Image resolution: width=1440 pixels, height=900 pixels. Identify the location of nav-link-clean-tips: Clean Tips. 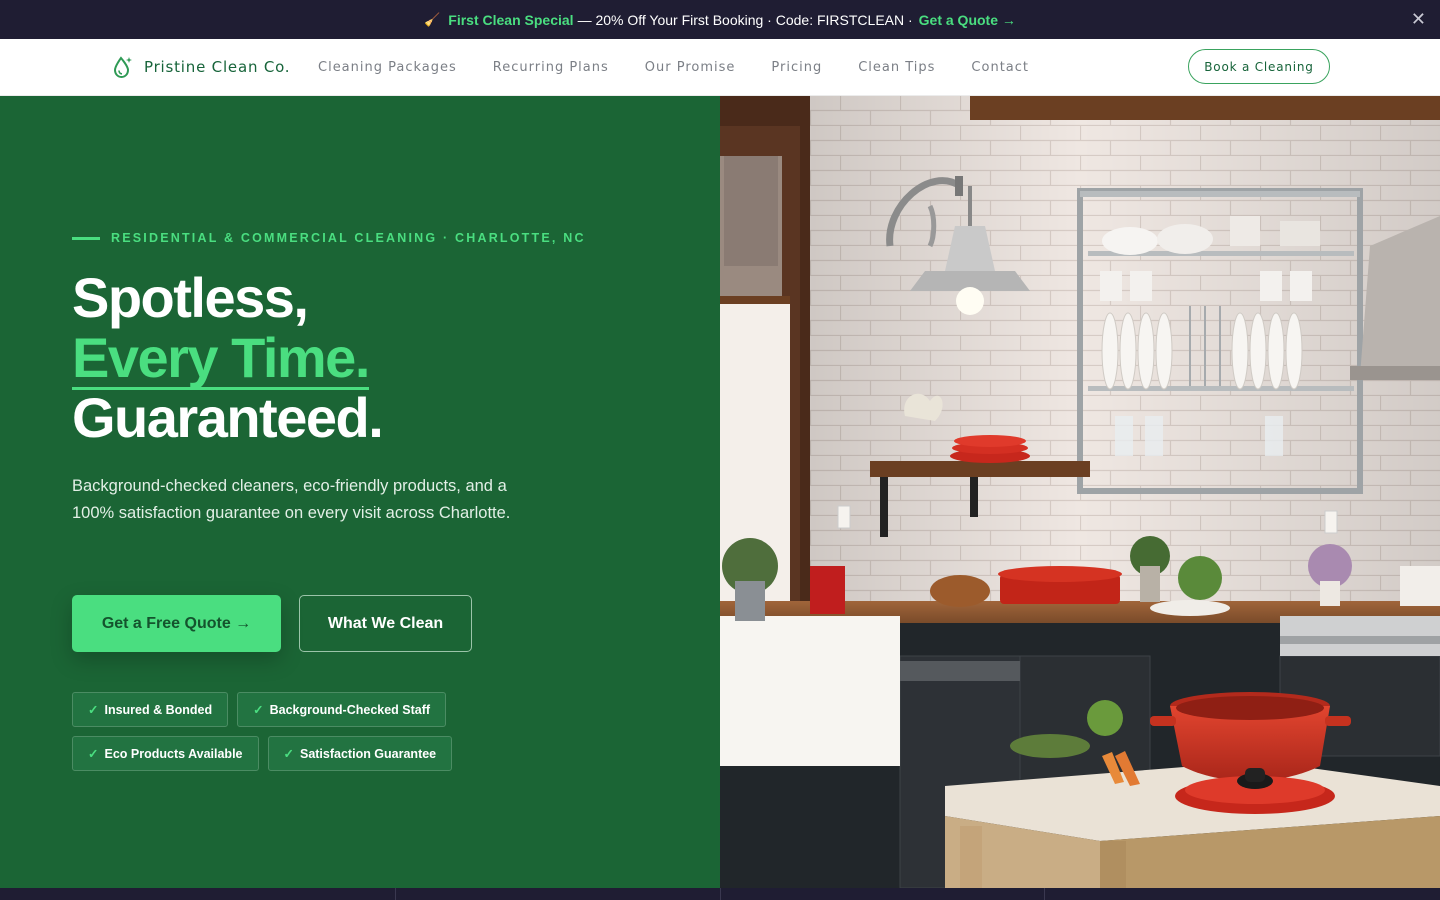
(896, 67).